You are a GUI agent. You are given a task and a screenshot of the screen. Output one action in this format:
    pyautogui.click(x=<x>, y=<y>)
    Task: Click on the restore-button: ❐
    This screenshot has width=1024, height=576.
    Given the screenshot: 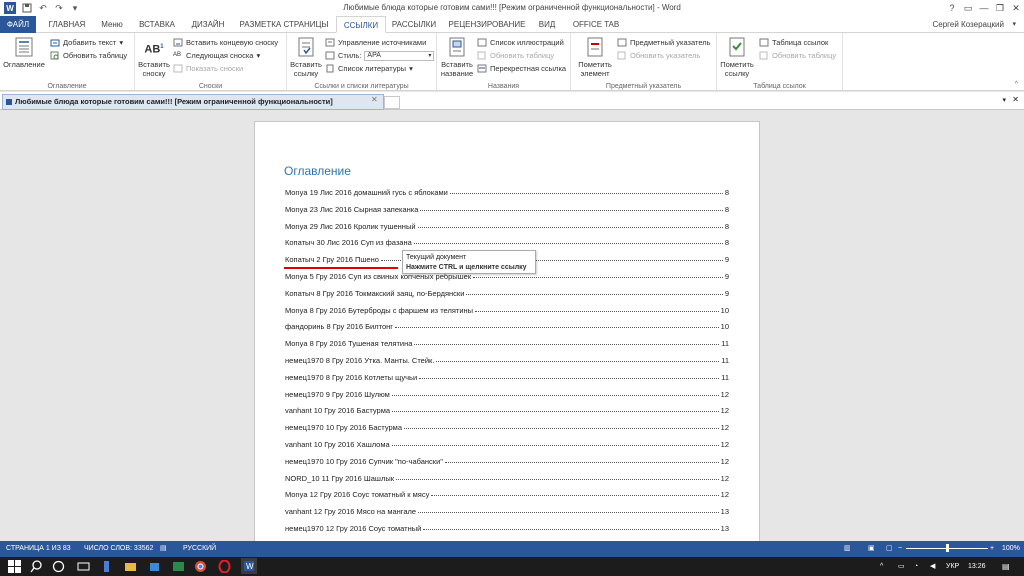 What is the action you would take?
    pyautogui.click(x=1000, y=8)
    